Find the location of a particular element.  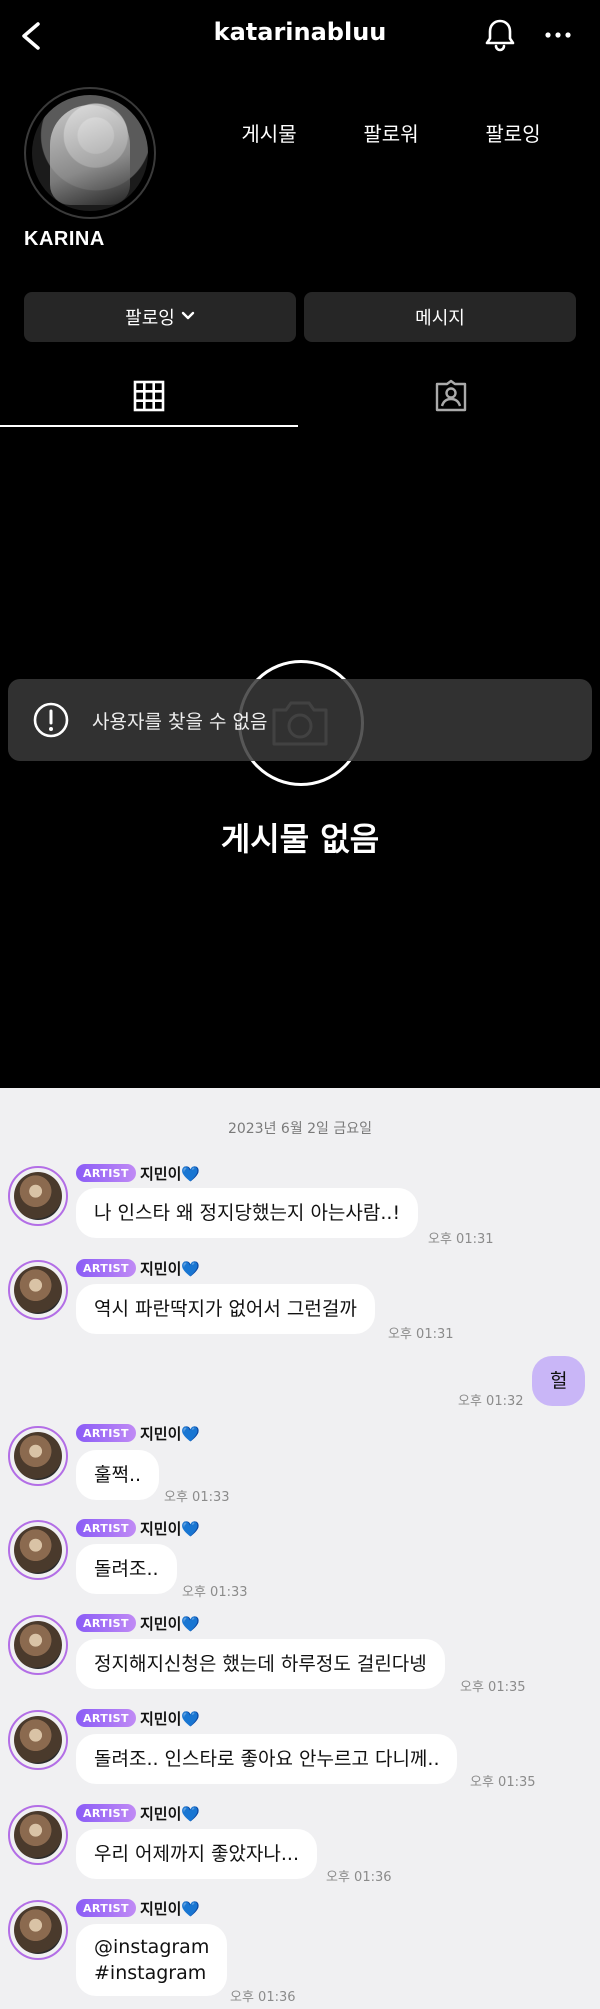

tagged-person-icon is located at coordinates (451, 395).